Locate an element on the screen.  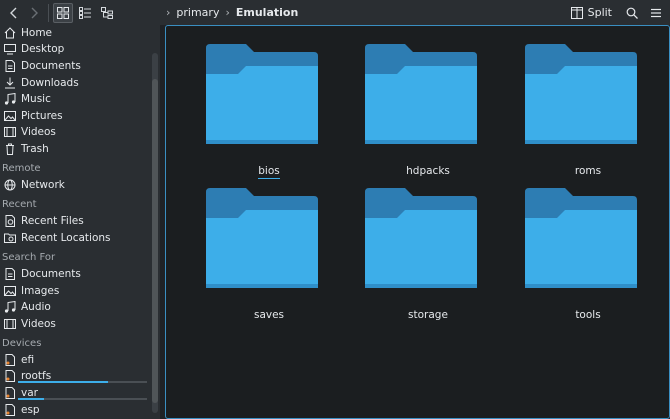
hamburger-menu-icon is located at coordinates (656, 12).